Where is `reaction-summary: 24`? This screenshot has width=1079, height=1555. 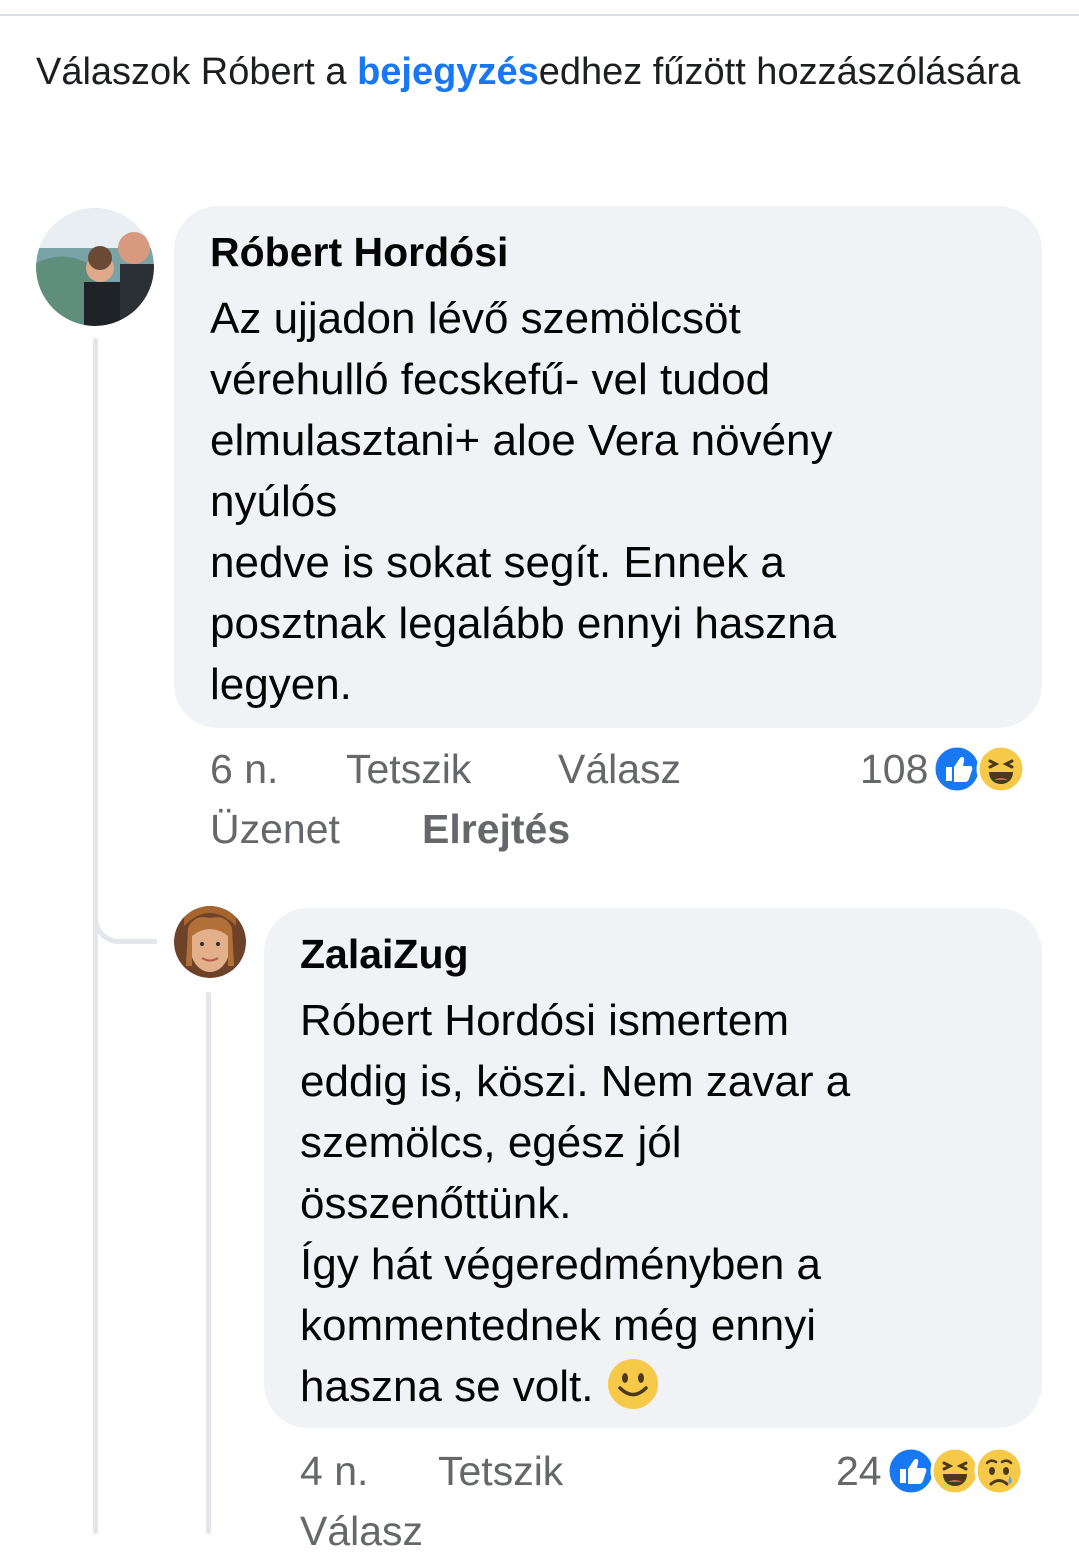
reaction-summary: 24 is located at coordinates (930, 1471).